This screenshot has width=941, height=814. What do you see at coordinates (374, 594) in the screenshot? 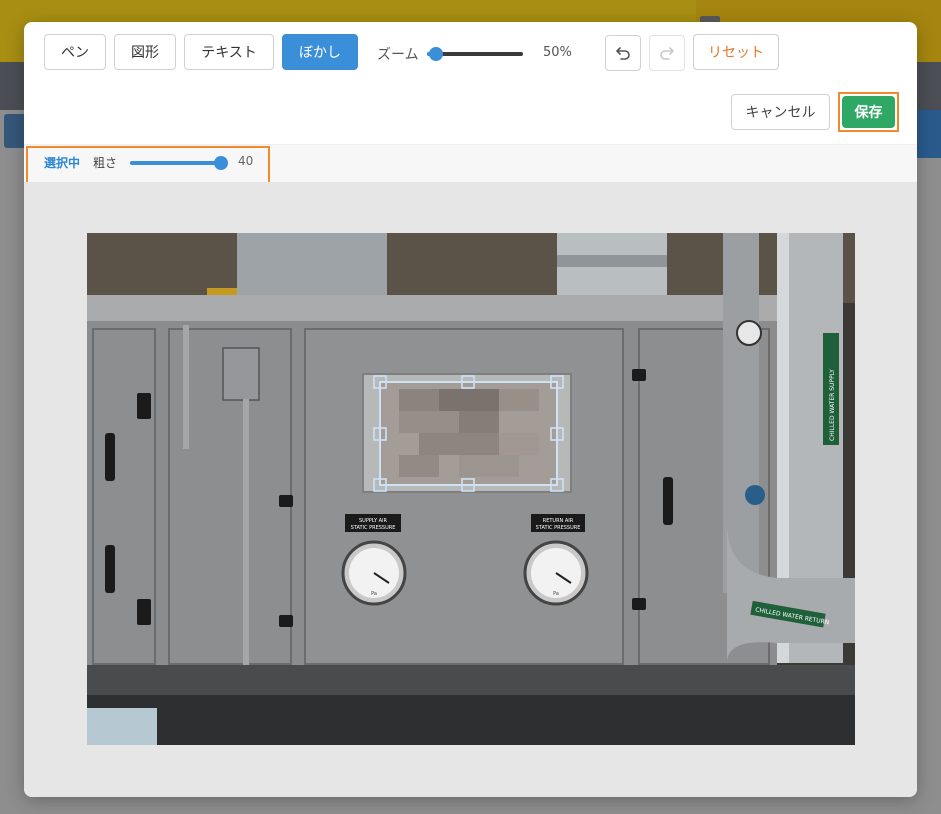
I see `supply-gauge-unit: Pa` at bounding box center [374, 594].